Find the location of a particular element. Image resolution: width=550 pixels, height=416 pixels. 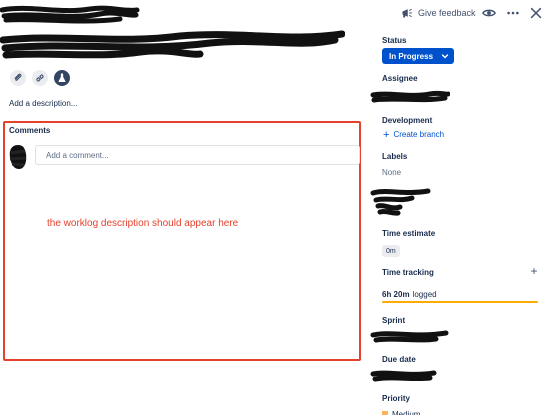

redacted-sprint is located at coordinates (409, 336).